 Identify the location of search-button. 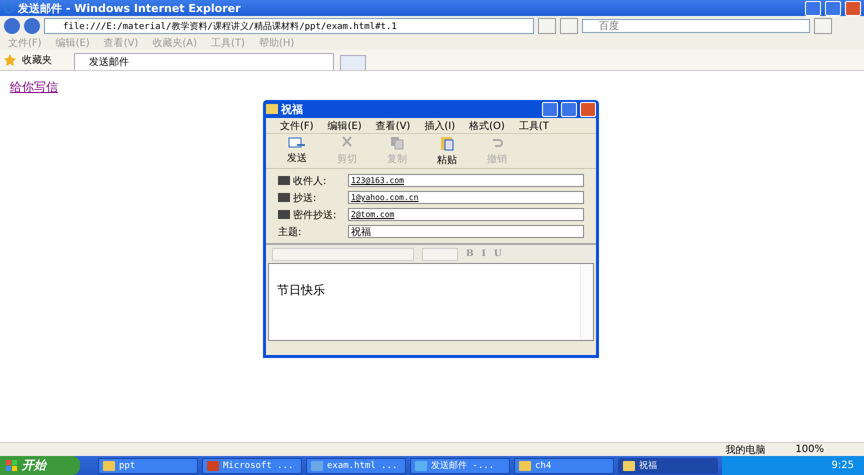
(823, 26).